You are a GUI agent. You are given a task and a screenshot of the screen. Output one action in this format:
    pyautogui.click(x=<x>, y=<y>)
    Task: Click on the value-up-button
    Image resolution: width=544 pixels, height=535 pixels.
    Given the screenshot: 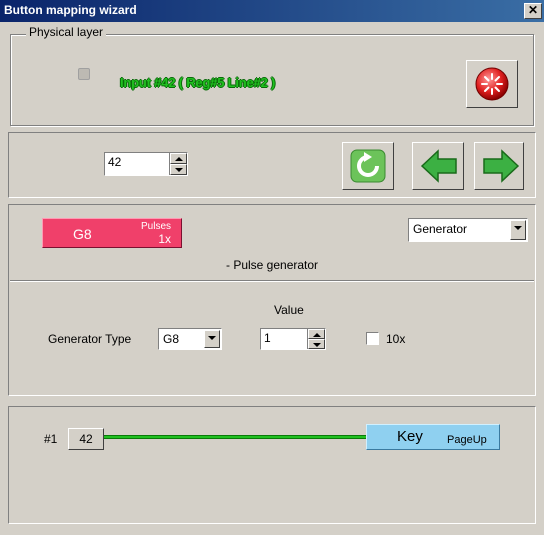 What is the action you would take?
    pyautogui.click(x=316, y=334)
    